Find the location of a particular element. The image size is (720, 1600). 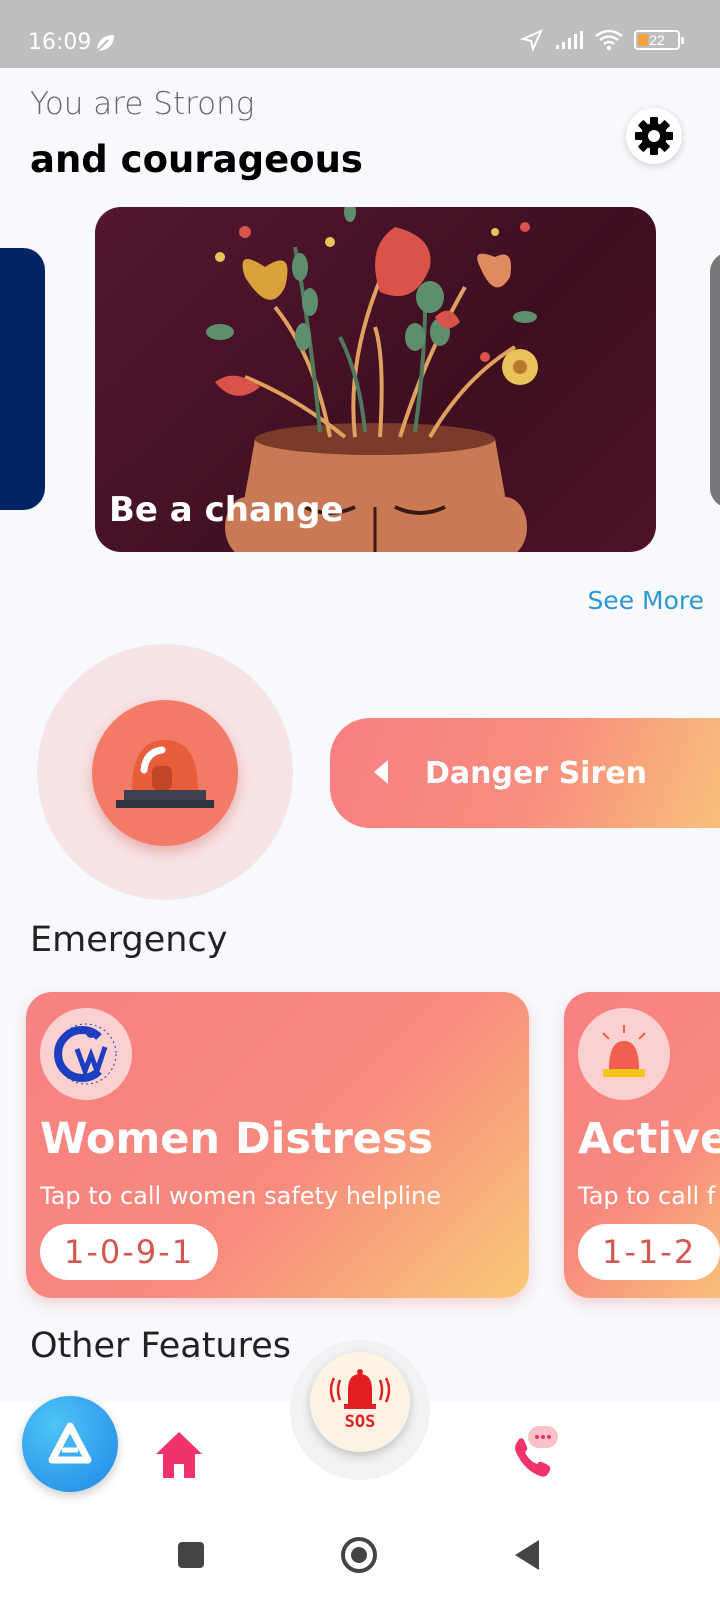

app-logo-icon is located at coordinates (70, 1443).